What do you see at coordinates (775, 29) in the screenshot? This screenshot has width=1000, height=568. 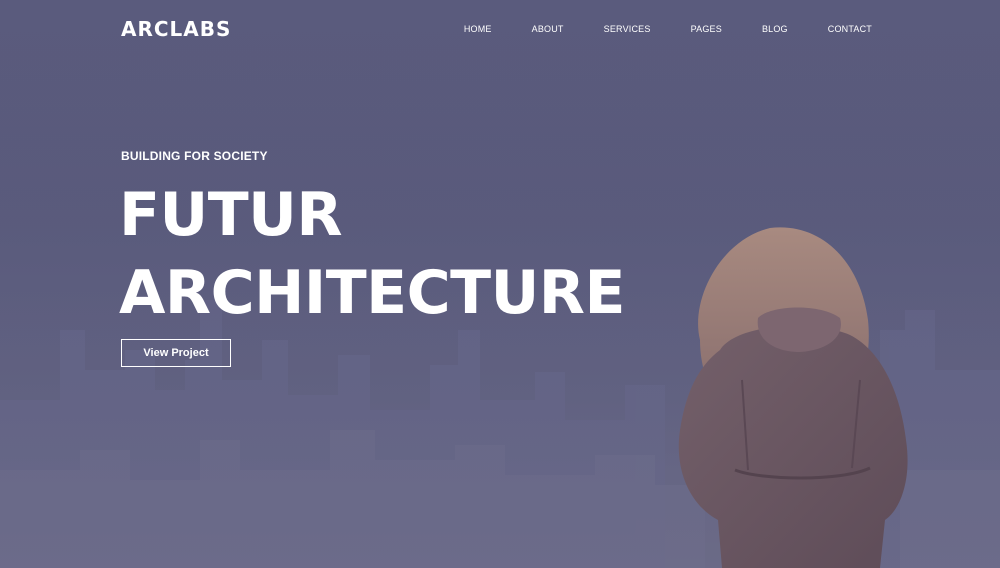 I see `nav-link-blog: BLOG` at bounding box center [775, 29].